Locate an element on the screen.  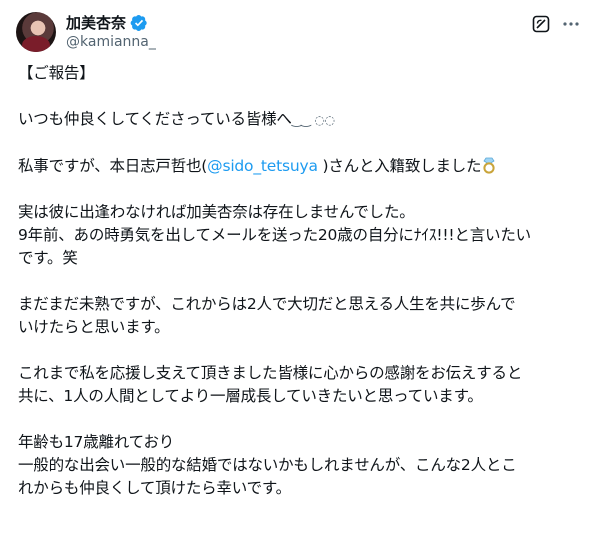
thanks-line-2: 共に、1人の人間としてより一層成長していきたいと思っています。 is located at coordinates (250, 396).